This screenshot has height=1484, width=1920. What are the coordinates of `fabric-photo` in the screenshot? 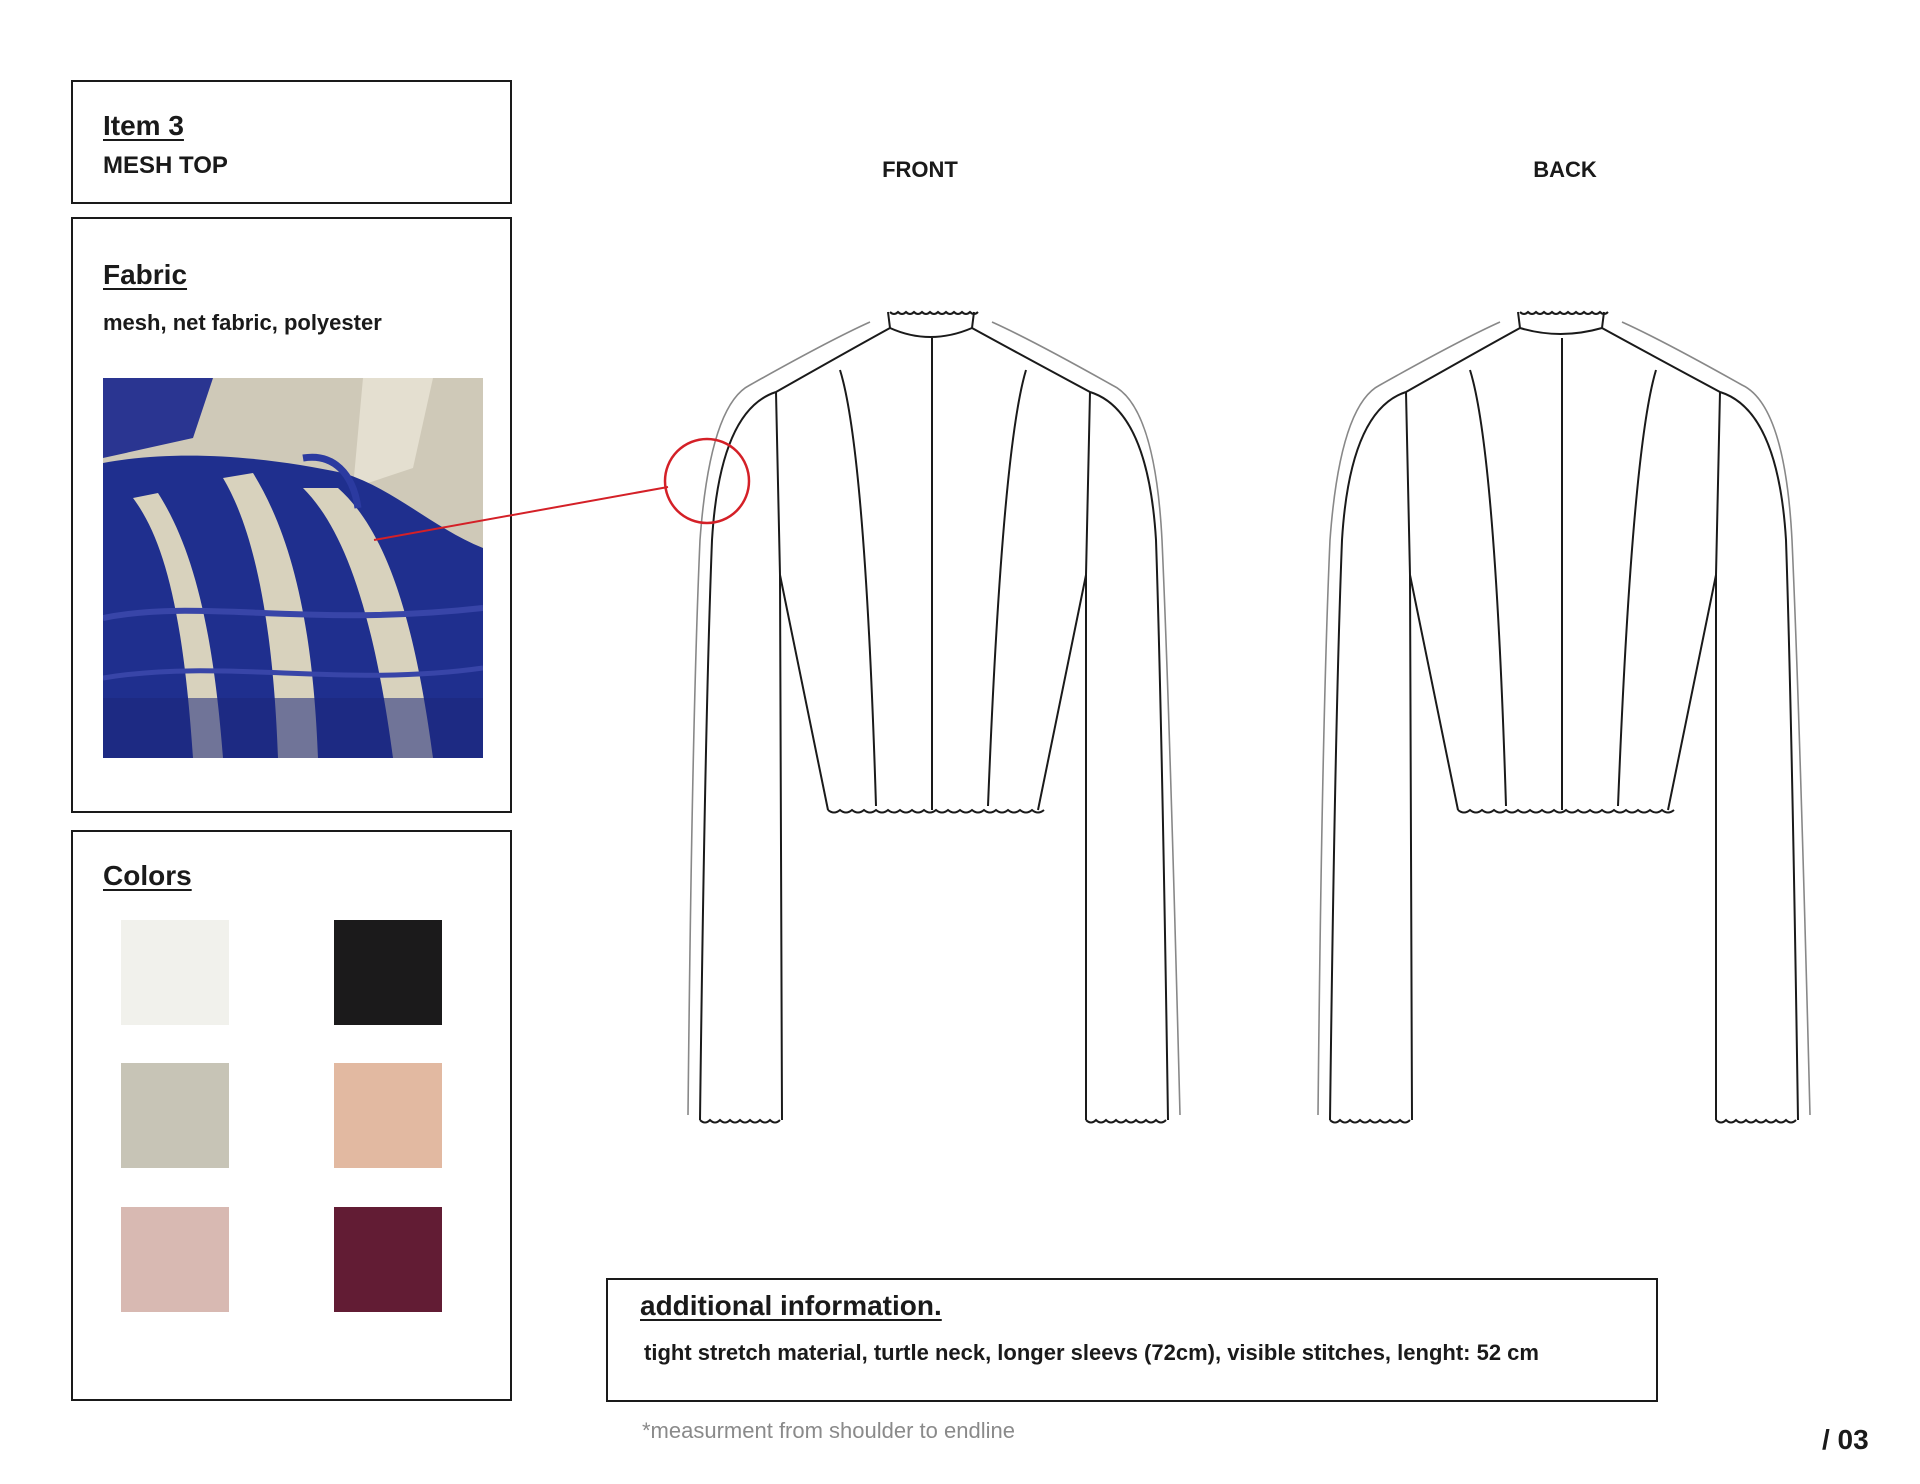 It's located at (293, 568).